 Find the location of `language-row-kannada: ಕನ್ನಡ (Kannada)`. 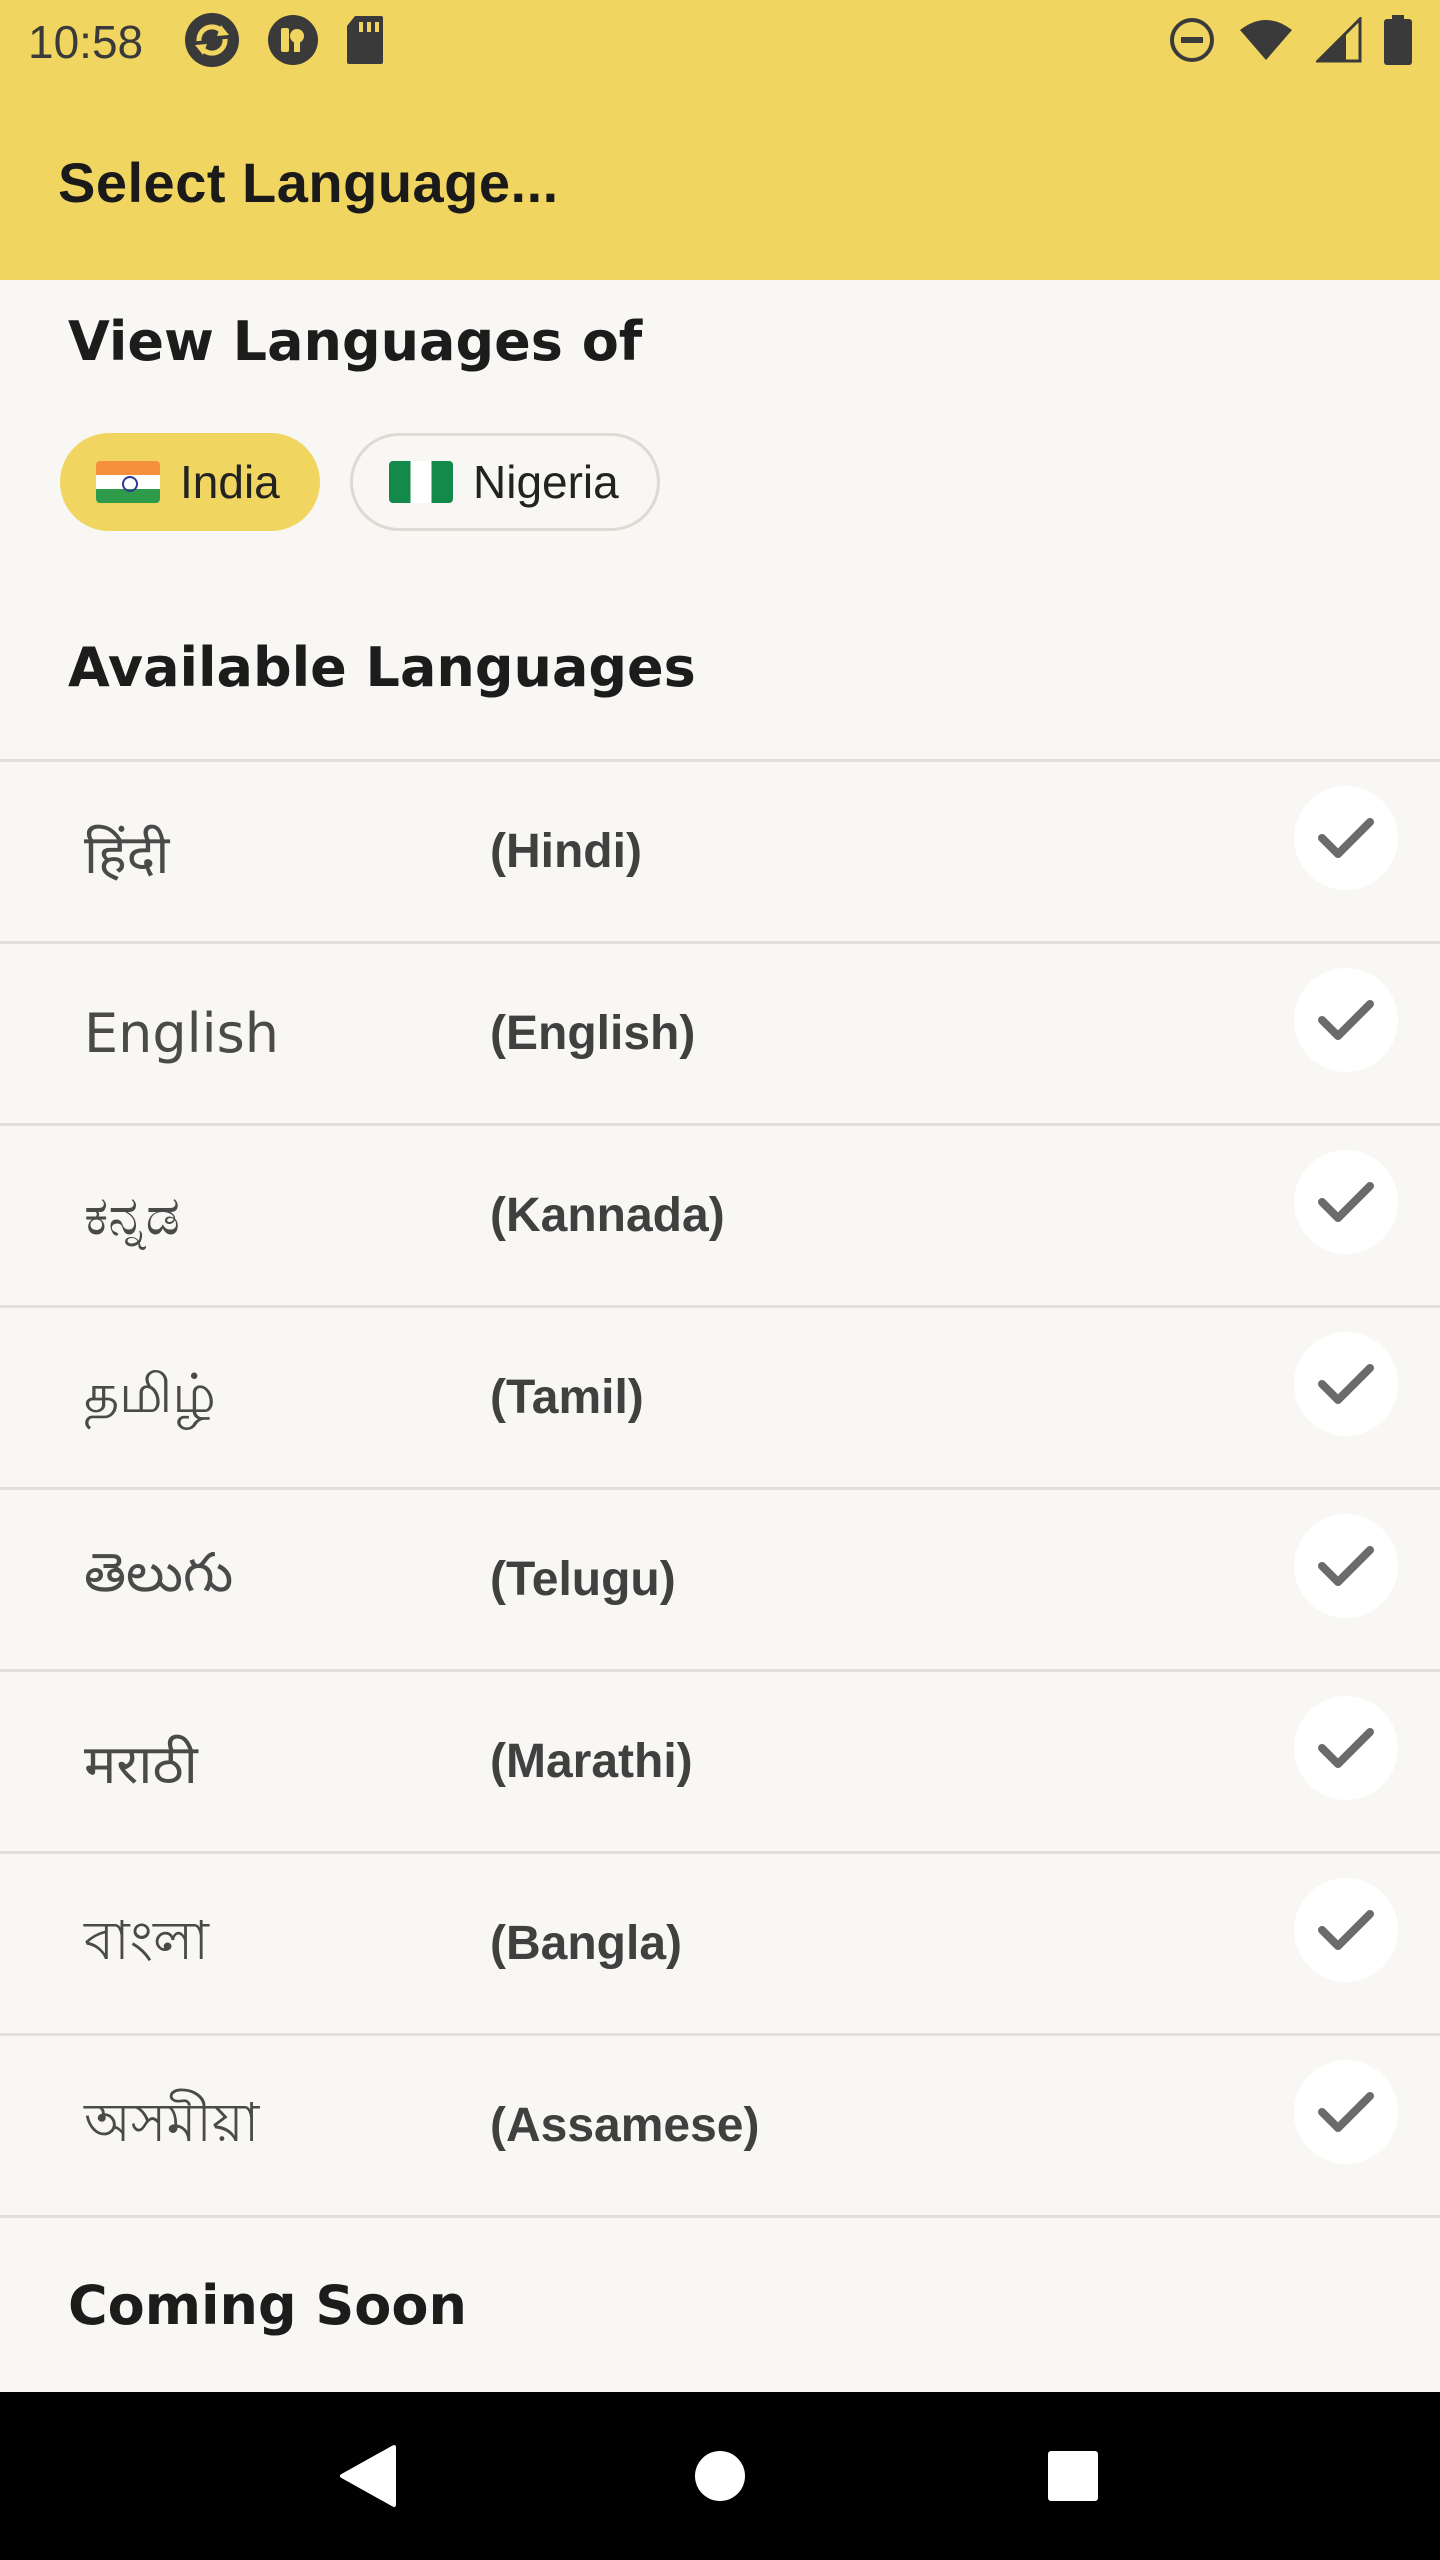

language-row-kannada: ಕನ್ನಡ (Kannada) is located at coordinates (720, 1215).